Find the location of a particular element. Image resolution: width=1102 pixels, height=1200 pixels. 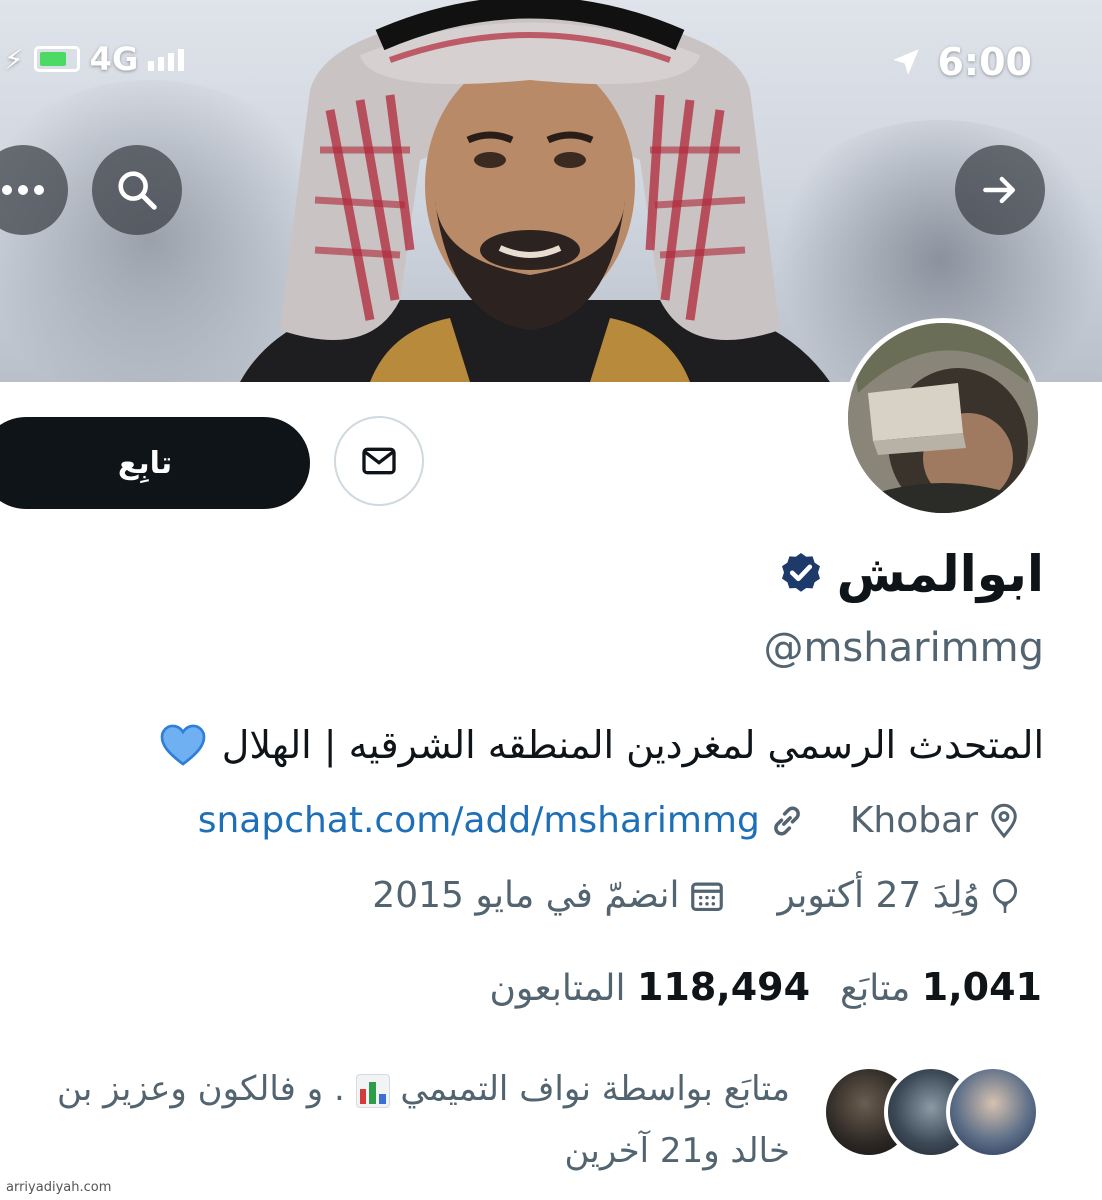

profile-meta-line-2: وُلِدَ 27 أكتوبر انضمّ في مايو 2015 is located at coordinates (697, 895).